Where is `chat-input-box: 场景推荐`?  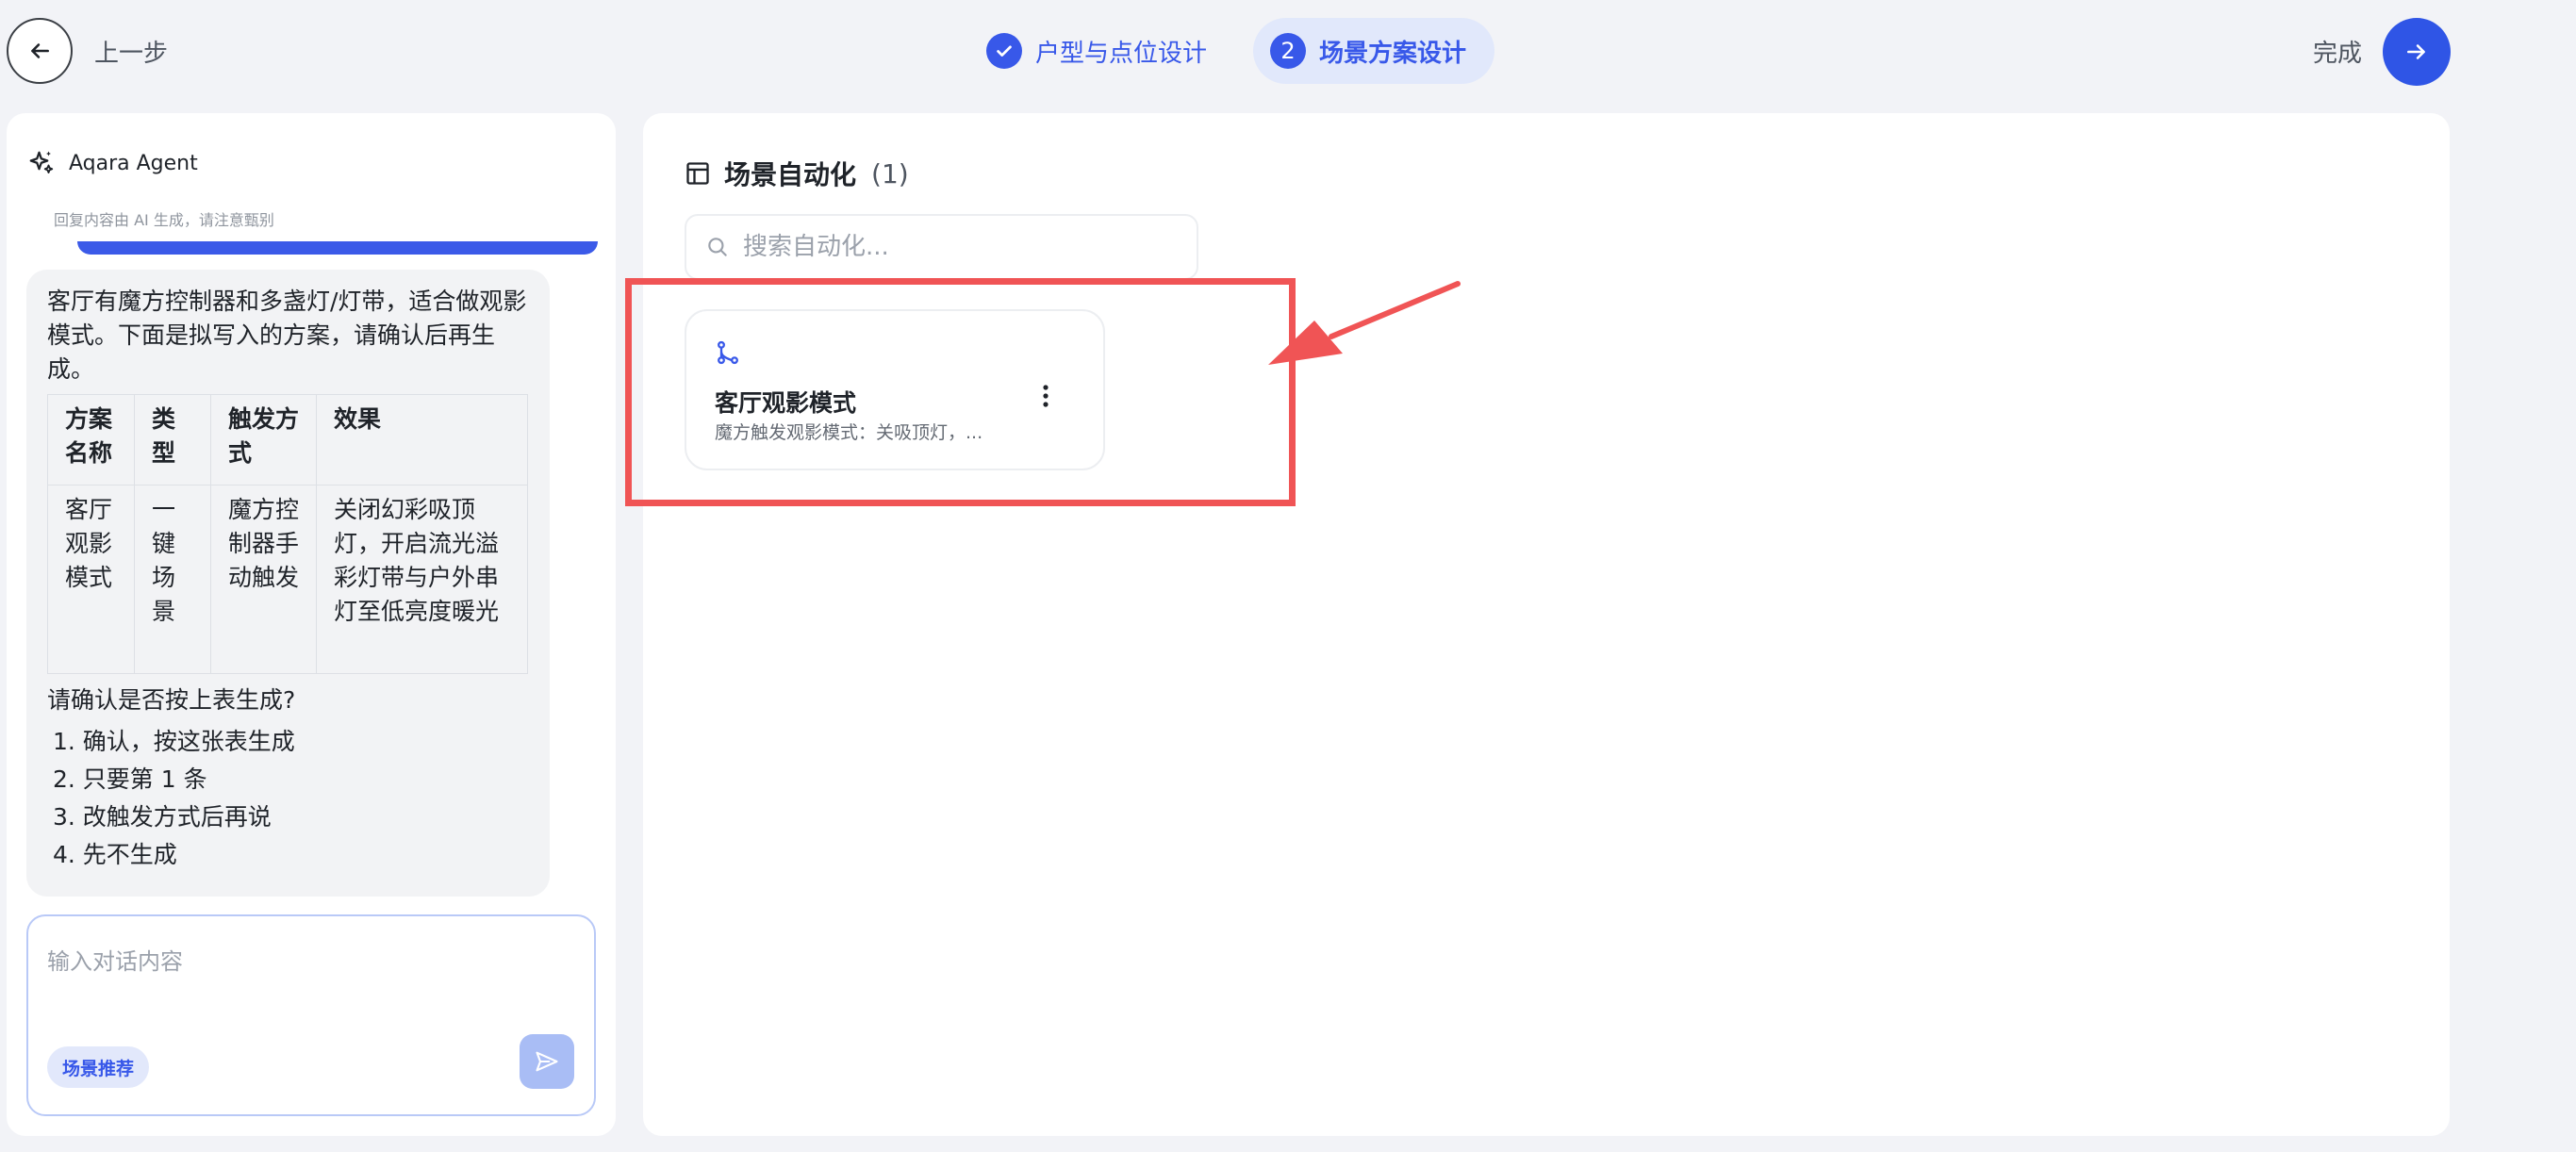
chat-input-box: 场景推荐 is located at coordinates (311, 1015).